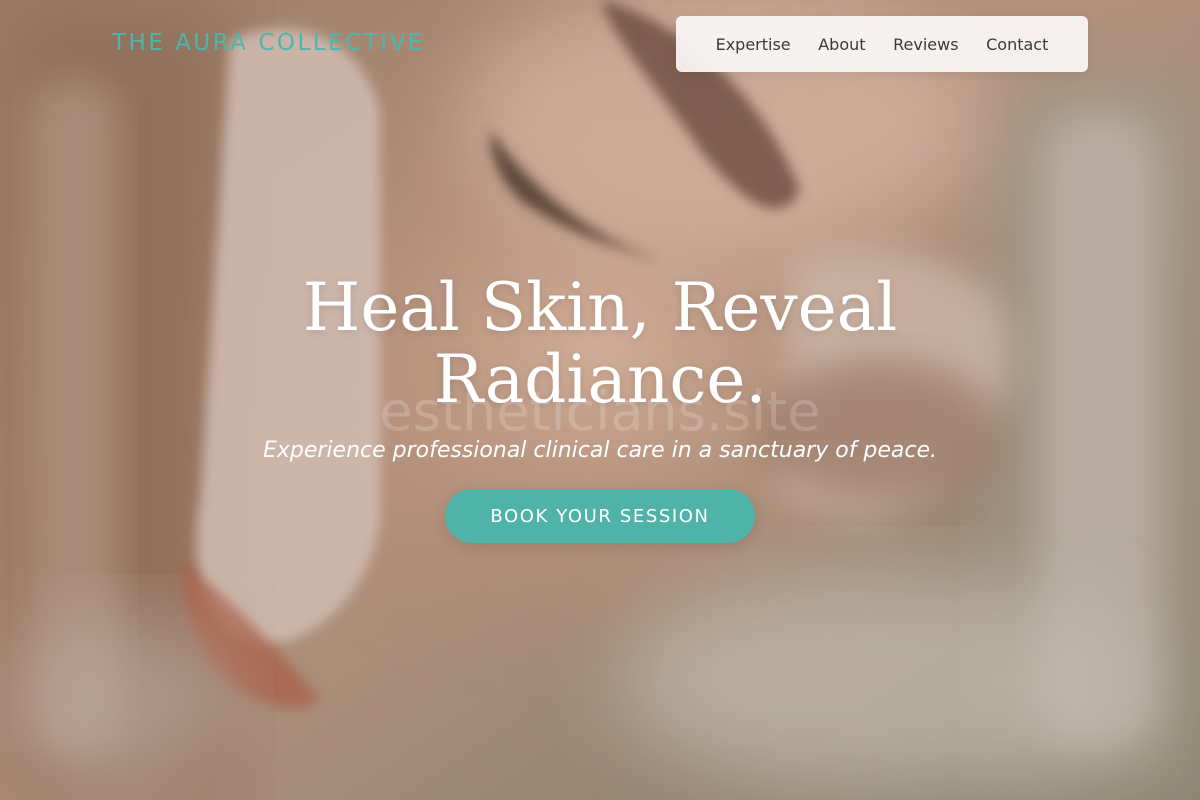 The height and width of the screenshot is (800, 1200). I want to click on hero-headline-line-1: Heal Skin, Reveal, so click(600, 307).